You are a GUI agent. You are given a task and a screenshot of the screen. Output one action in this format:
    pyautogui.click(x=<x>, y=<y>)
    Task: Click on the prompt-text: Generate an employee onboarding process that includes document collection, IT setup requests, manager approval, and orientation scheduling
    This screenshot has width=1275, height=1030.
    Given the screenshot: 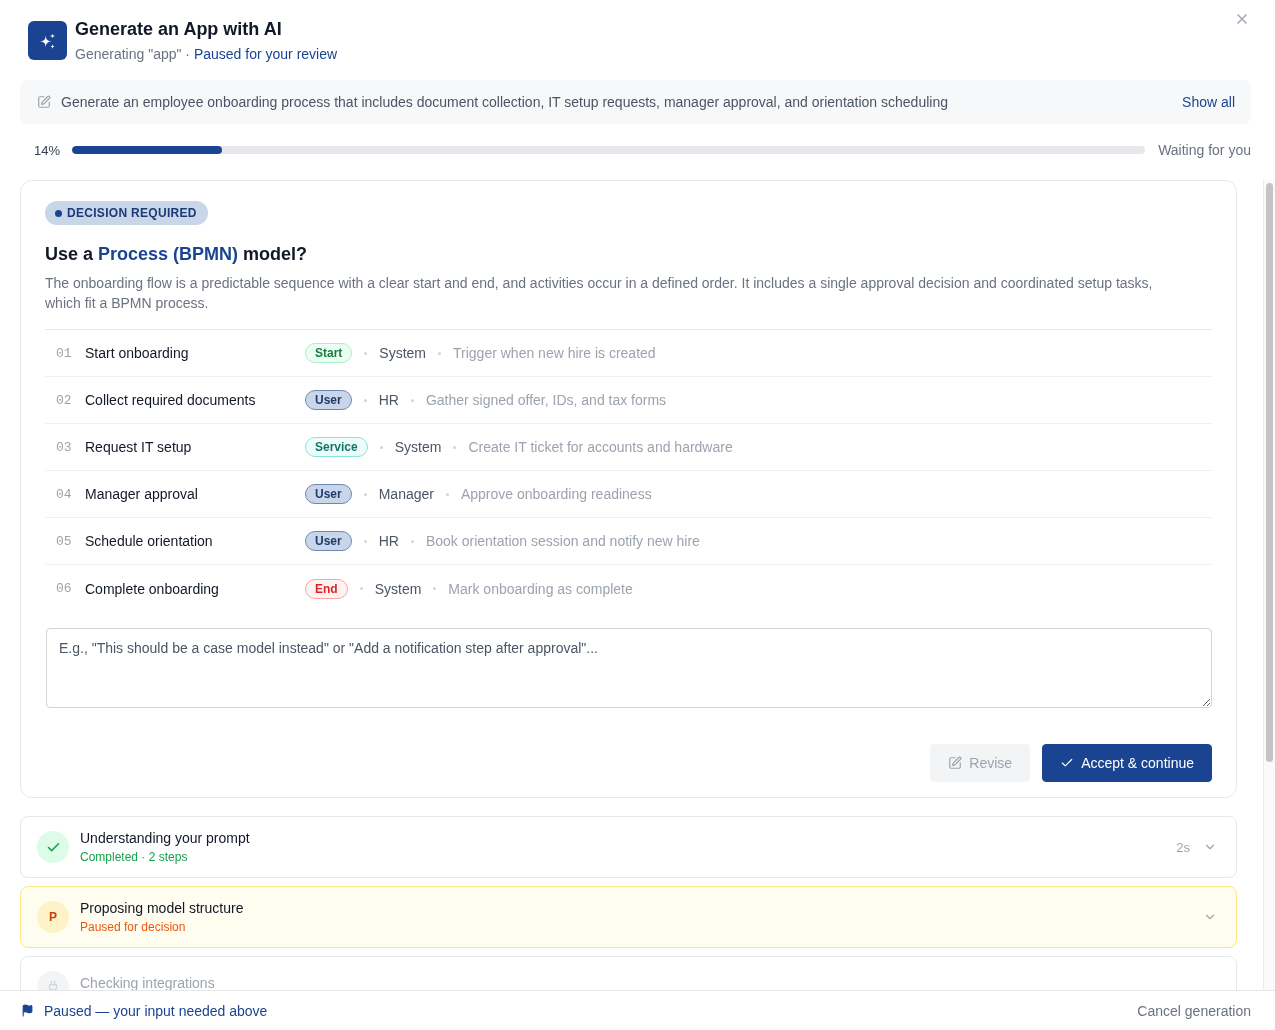 What is the action you would take?
    pyautogui.click(x=504, y=102)
    